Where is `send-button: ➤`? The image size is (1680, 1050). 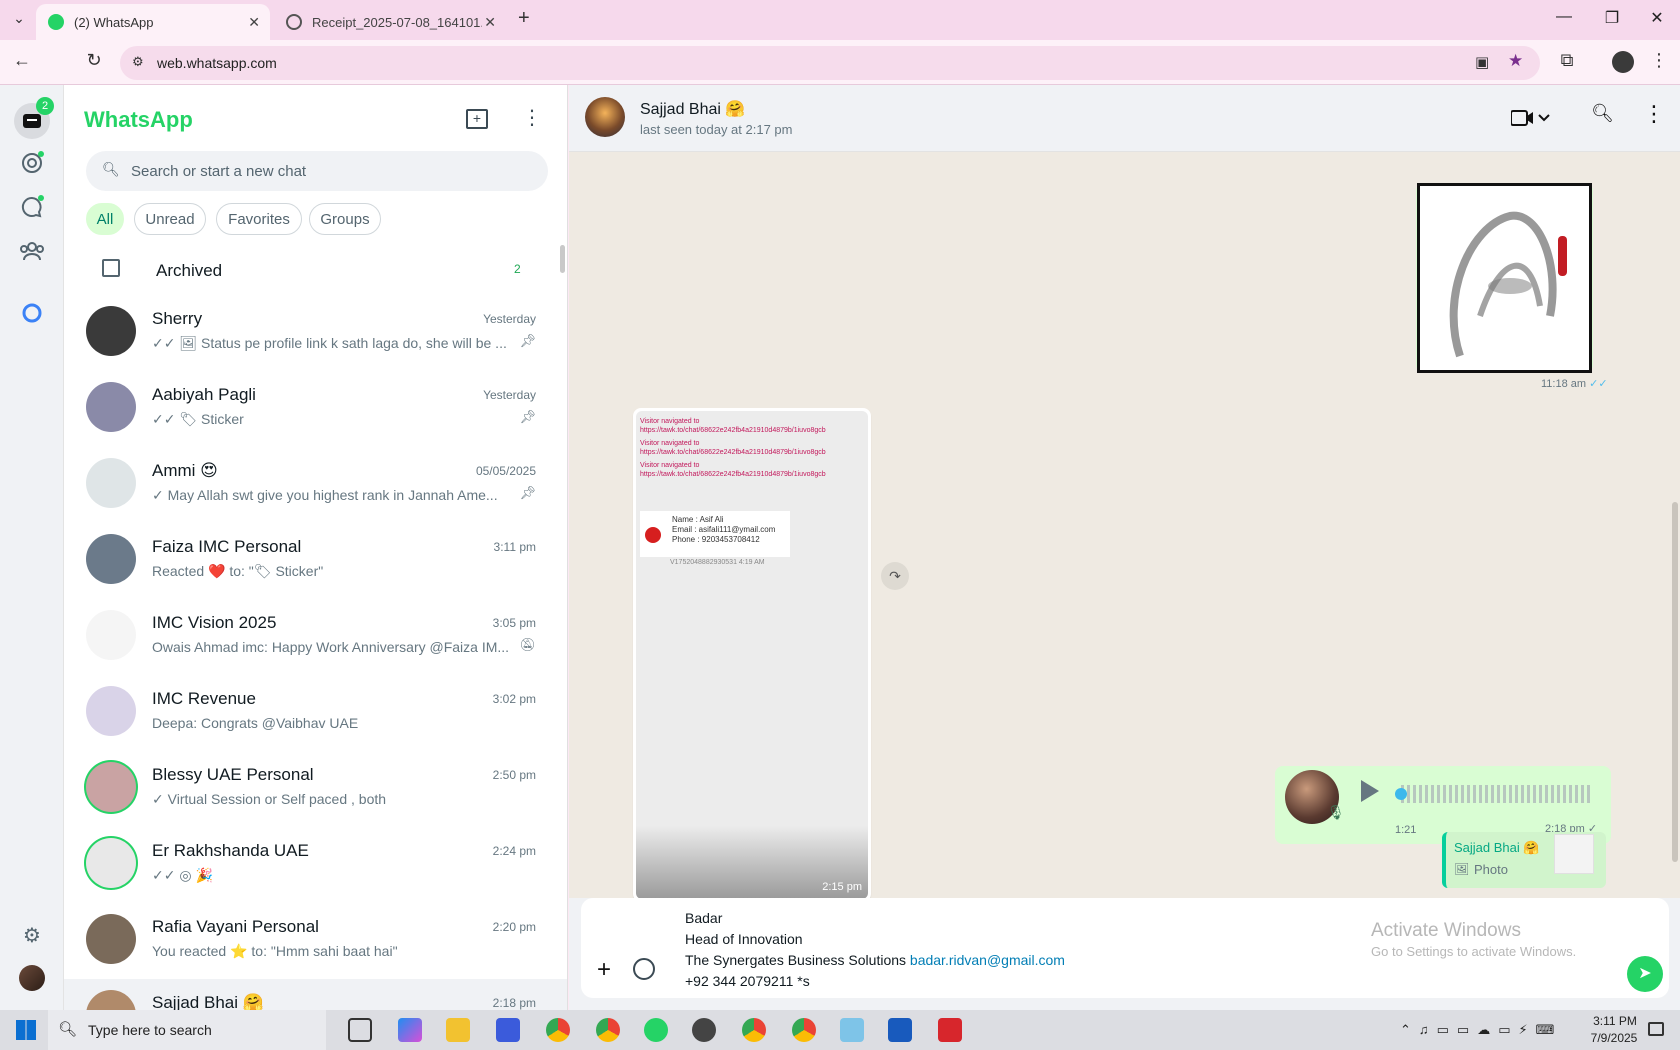
send-button: ➤ is located at coordinates (1645, 974).